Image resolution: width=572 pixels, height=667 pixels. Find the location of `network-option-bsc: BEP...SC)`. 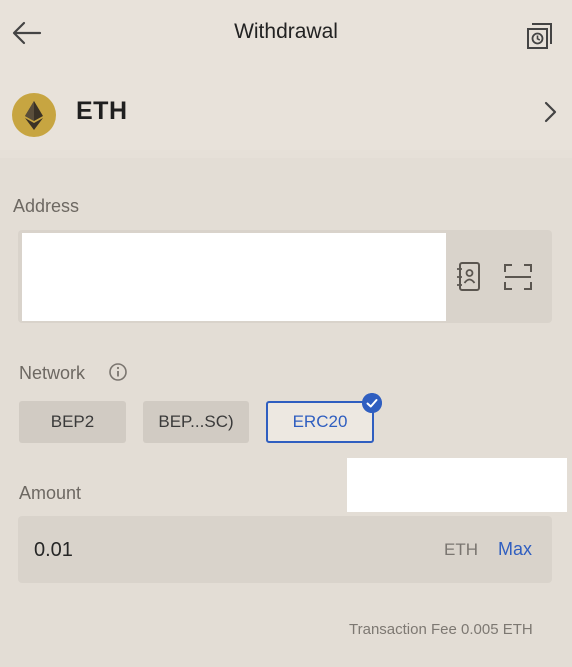

network-option-bsc: BEP...SC) is located at coordinates (196, 422).